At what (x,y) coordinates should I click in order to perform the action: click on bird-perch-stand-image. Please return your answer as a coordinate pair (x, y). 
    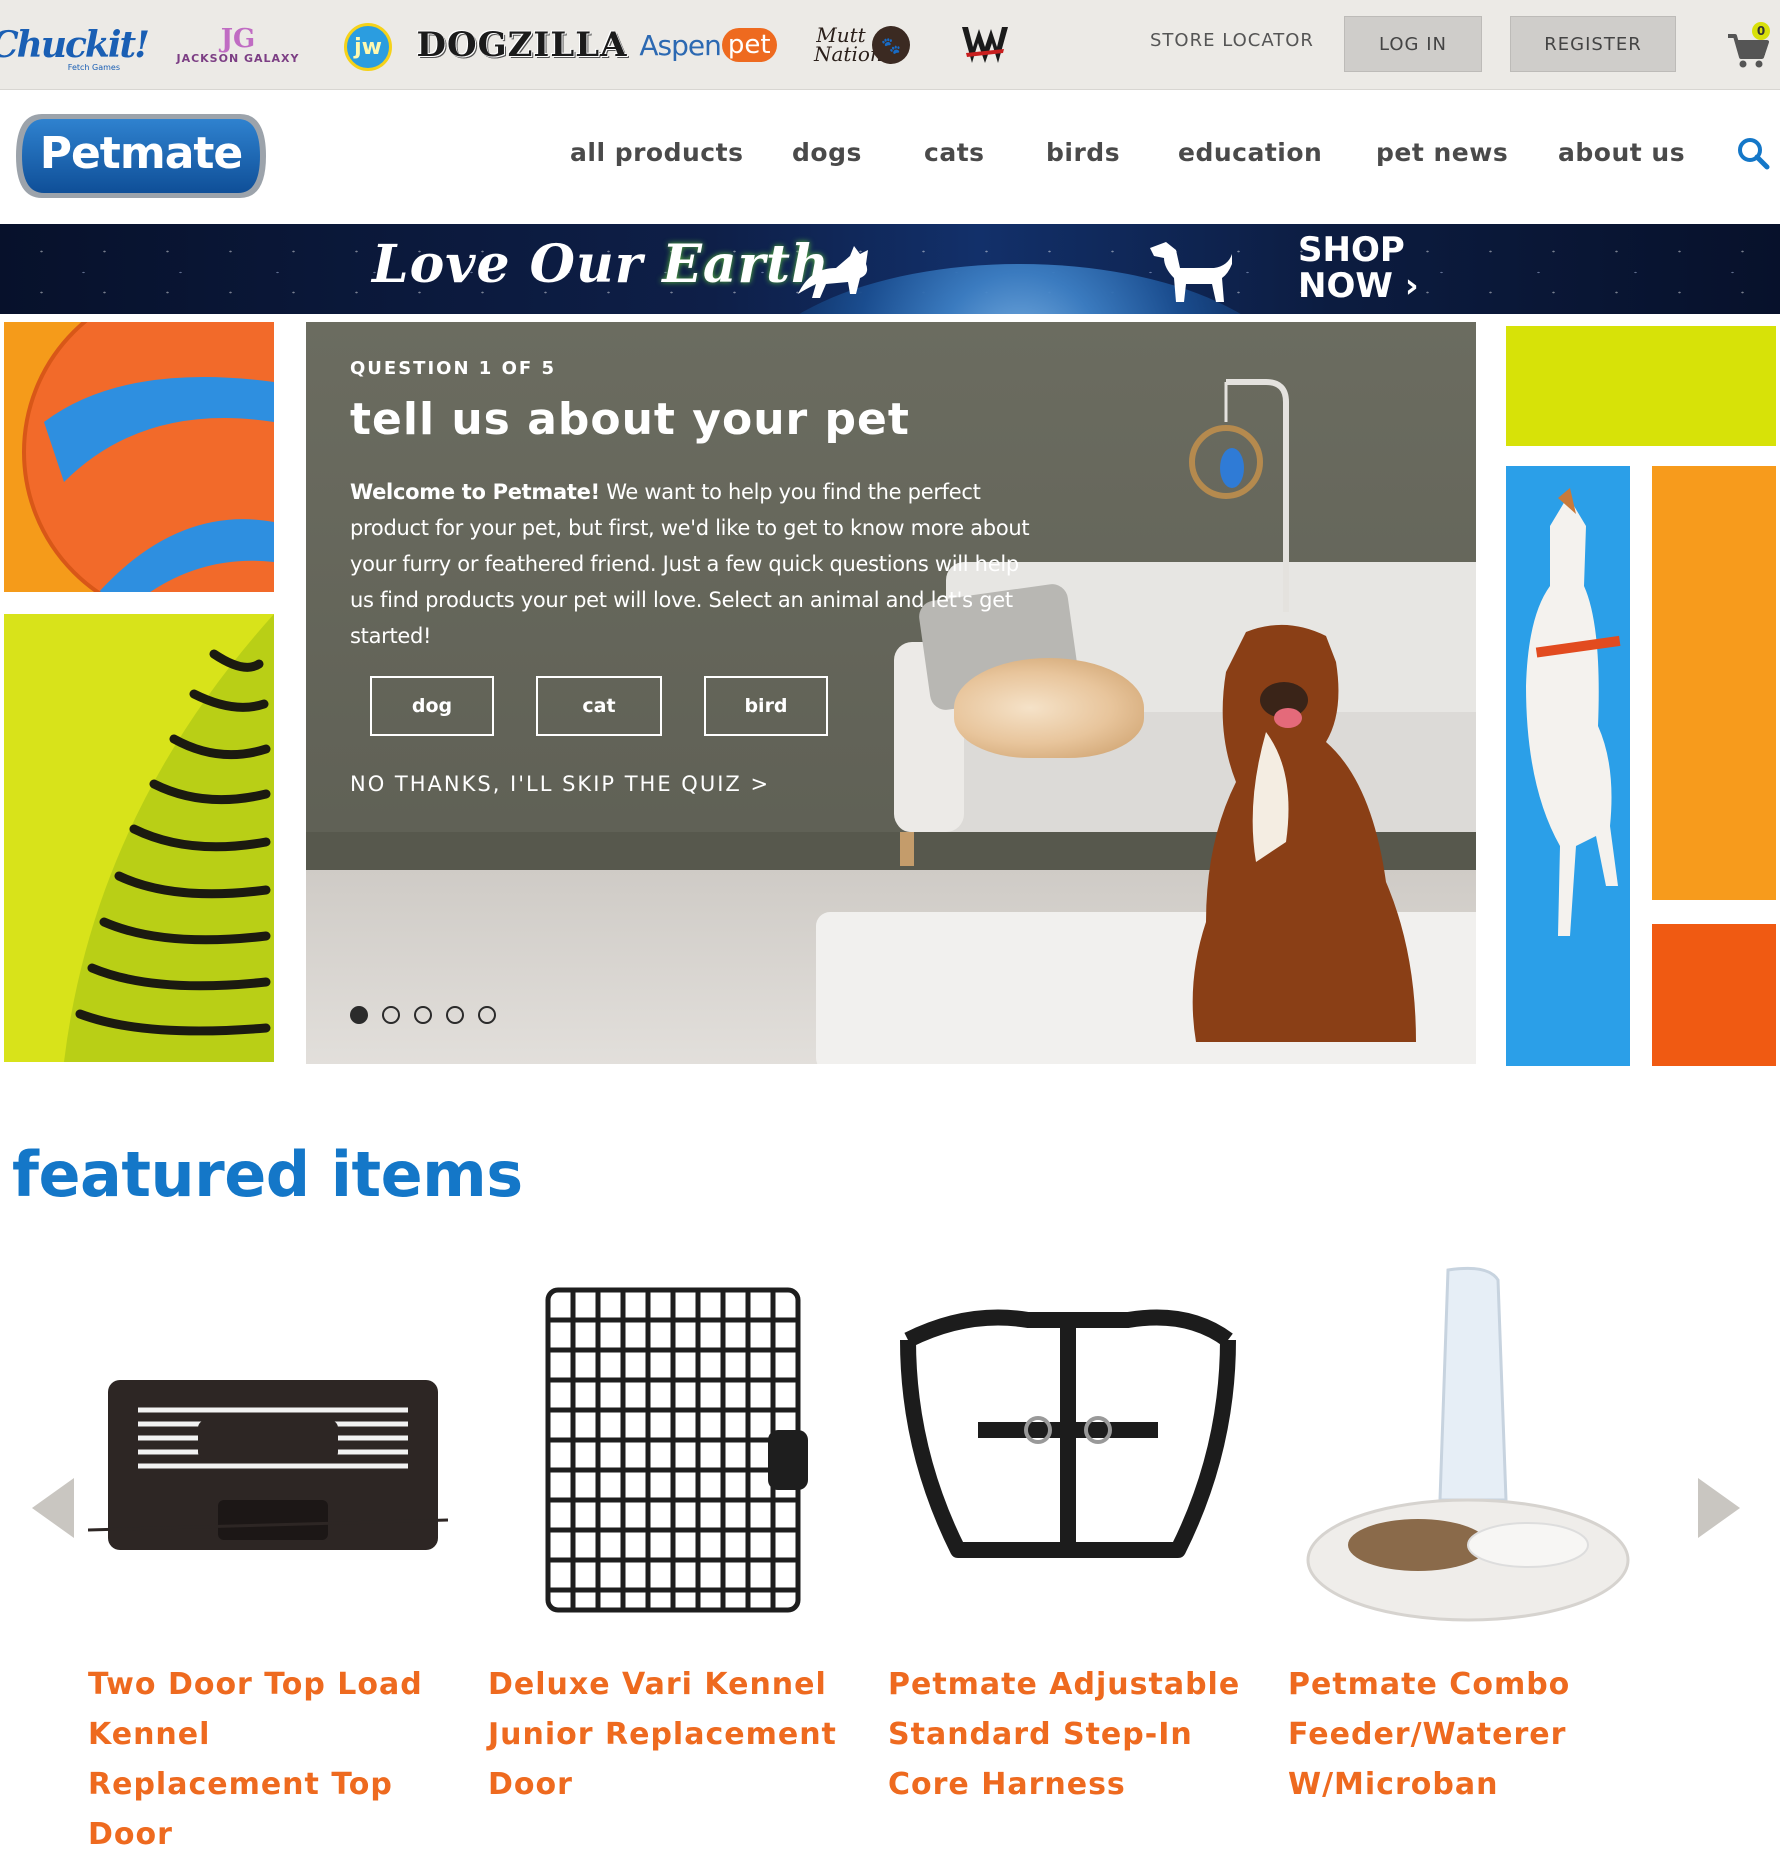
    Looking at the image, I should click on (1239, 495).